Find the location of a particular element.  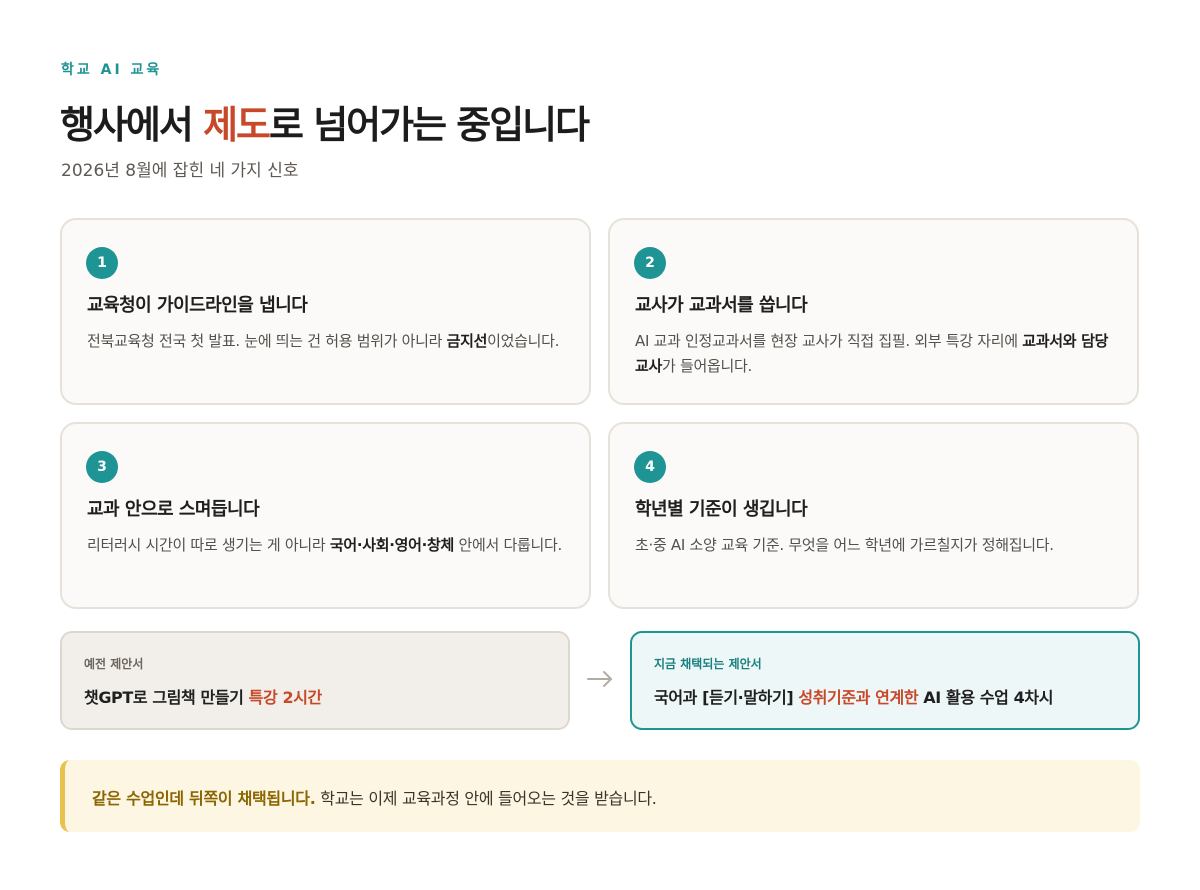

callout-emphasis: 같은 수업인데 뒤쪽이 채택됩니다. is located at coordinates (204, 798).